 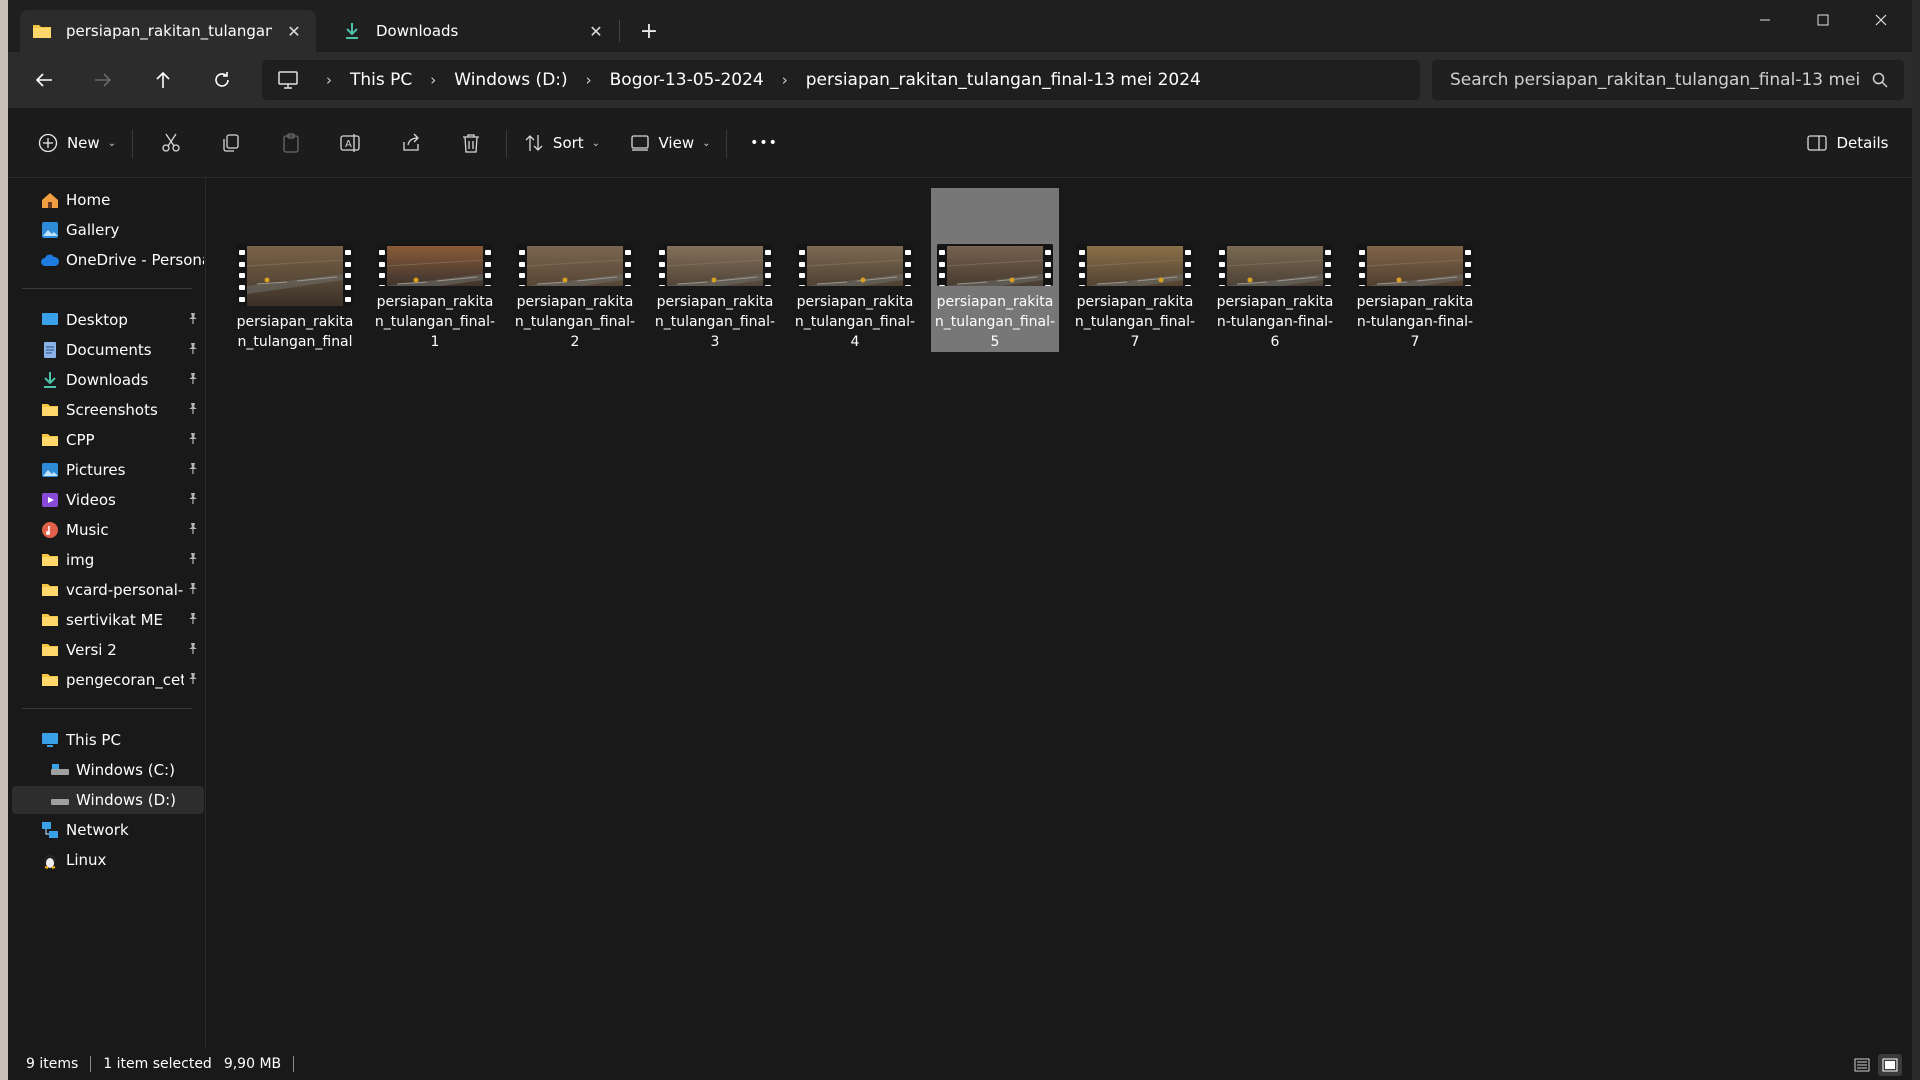 I want to click on maximize-icon, so click(x=1823, y=20).